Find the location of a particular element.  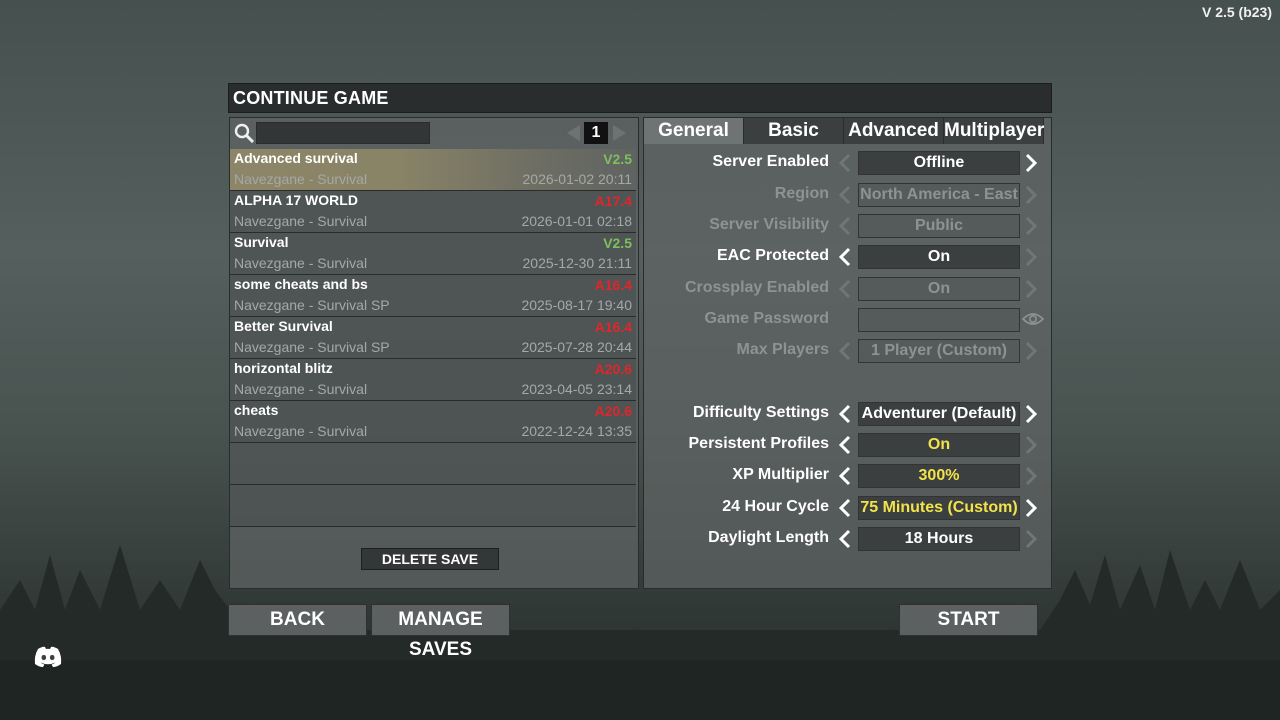

save-name: cheats is located at coordinates (256, 410).